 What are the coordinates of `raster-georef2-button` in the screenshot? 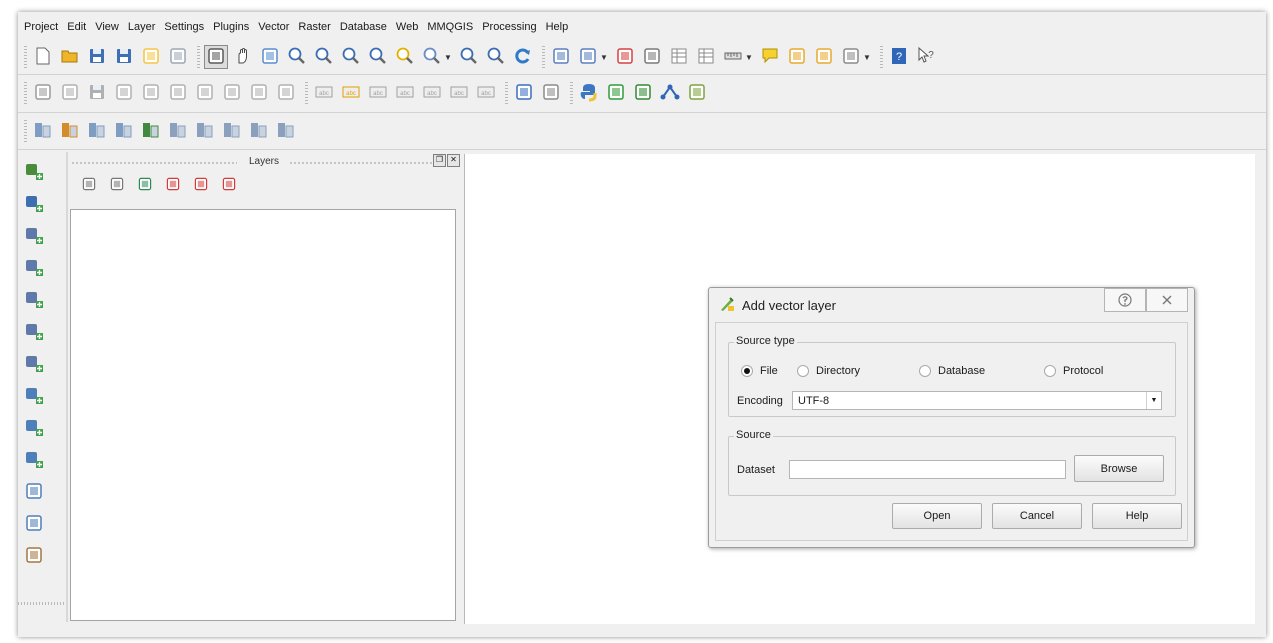 It's located at (286, 131).